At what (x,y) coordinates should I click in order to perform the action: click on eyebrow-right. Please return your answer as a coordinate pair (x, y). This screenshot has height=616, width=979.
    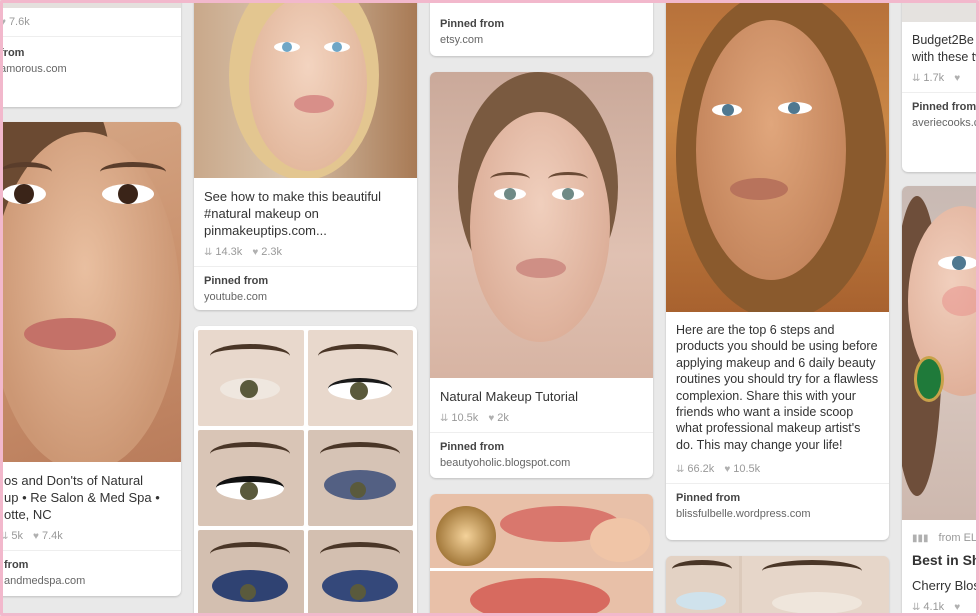
    Looking at the image, I should click on (568, 179).